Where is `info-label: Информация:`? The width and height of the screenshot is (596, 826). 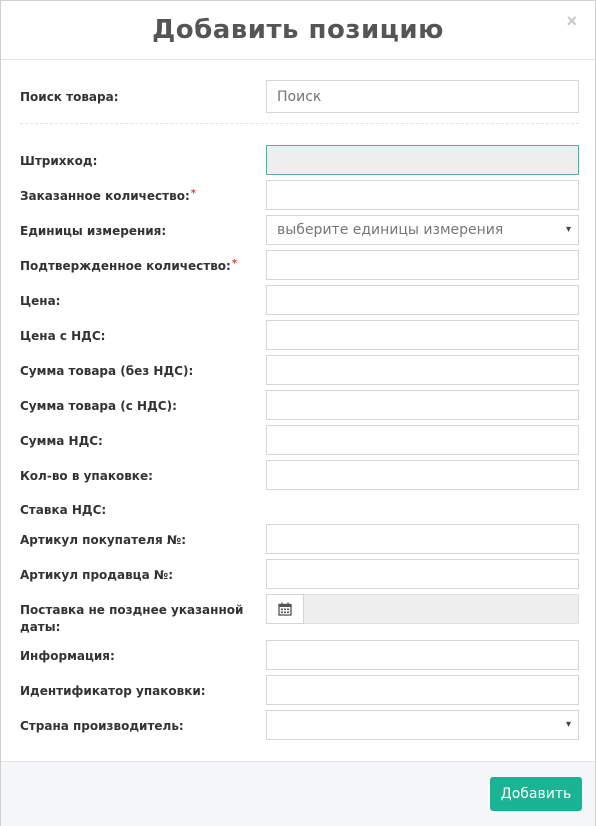 info-label: Информация: is located at coordinates (67, 656).